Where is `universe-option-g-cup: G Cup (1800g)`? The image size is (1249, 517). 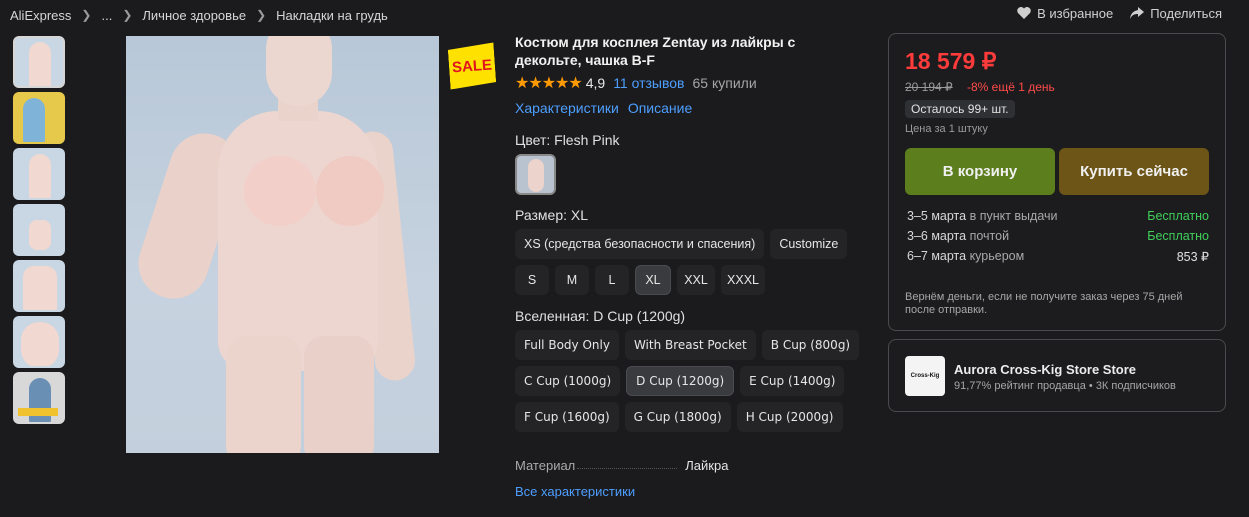
universe-option-g-cup: G Cup (1800g) is located at coordinates (677, 417).